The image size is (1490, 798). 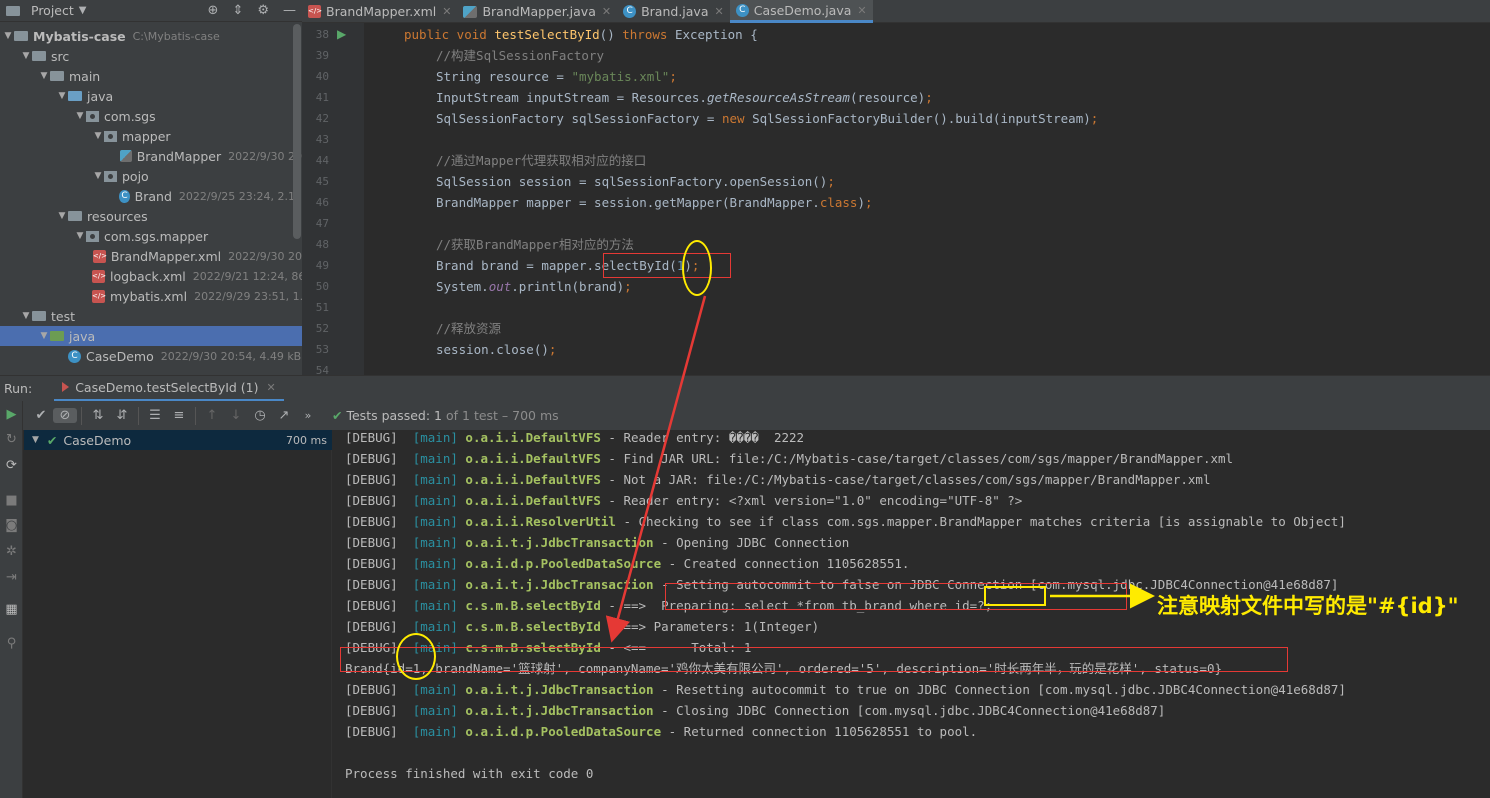 What do you see at coordinates (11, 525) in the screenshot?
I see `camera-icon: ◙` at bounding box center [11, 525].